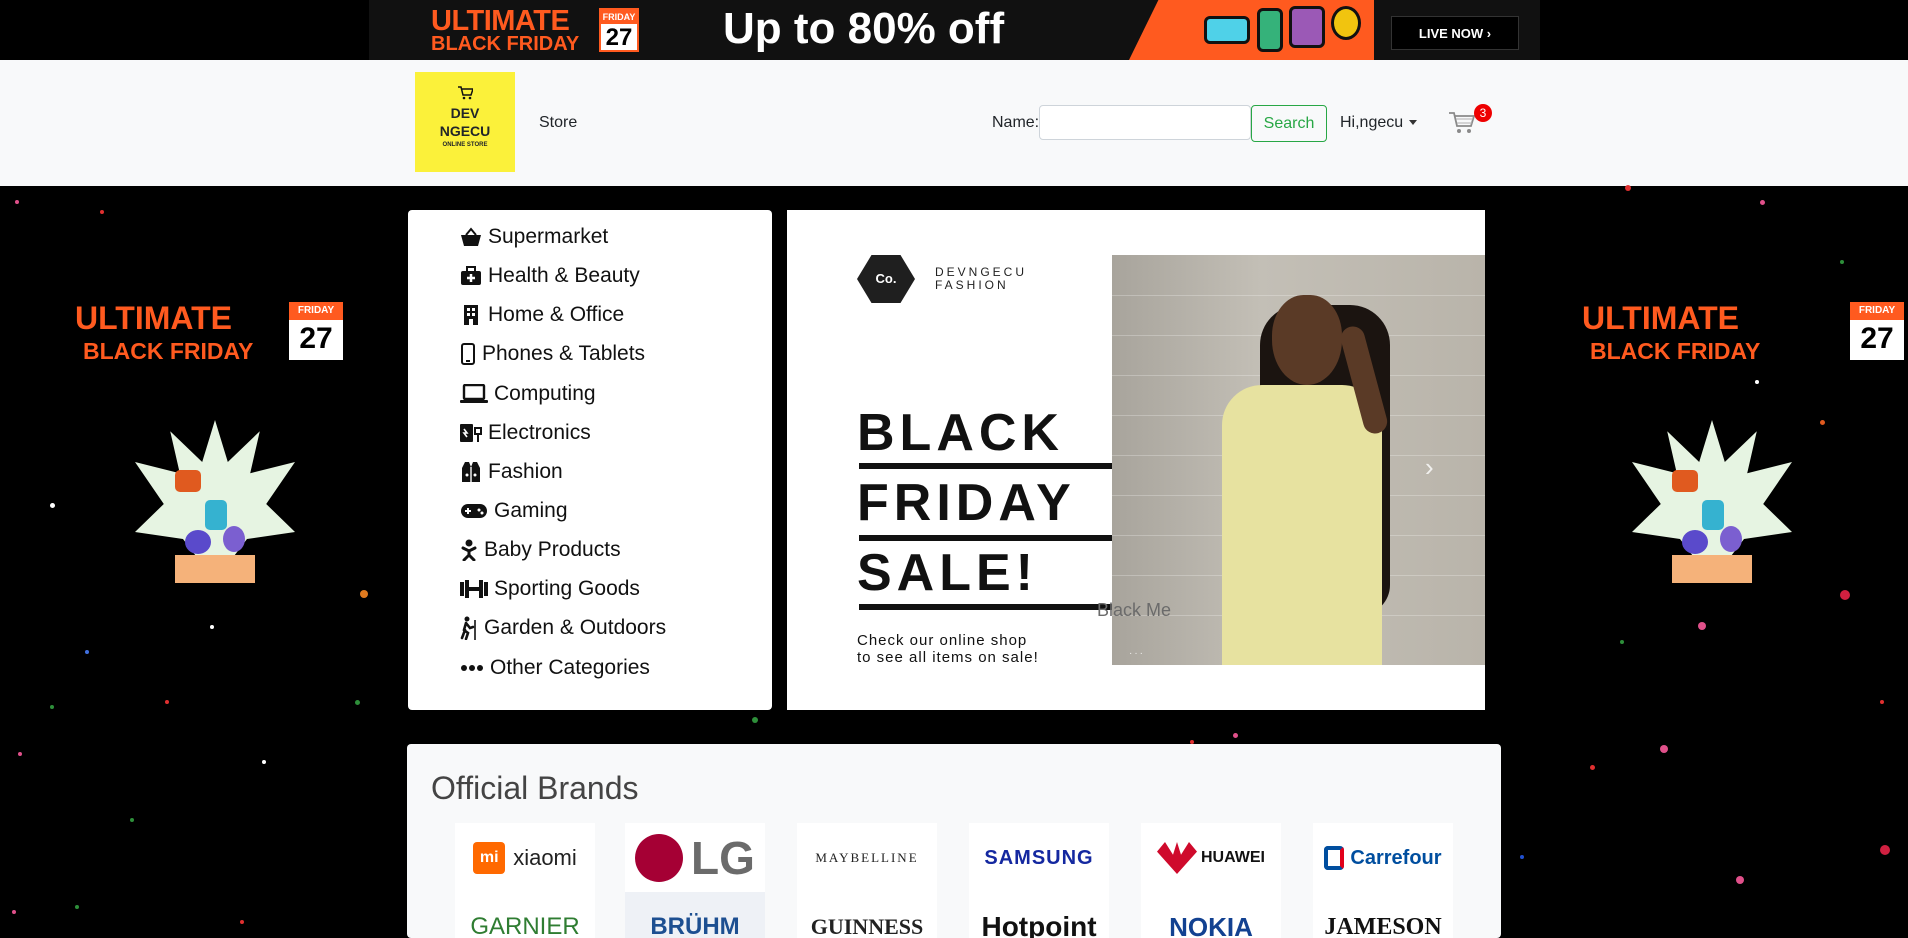 The width and height of the screenshot is (1908, 938). I want to click on ellipsis-icon, so click(472, 668).